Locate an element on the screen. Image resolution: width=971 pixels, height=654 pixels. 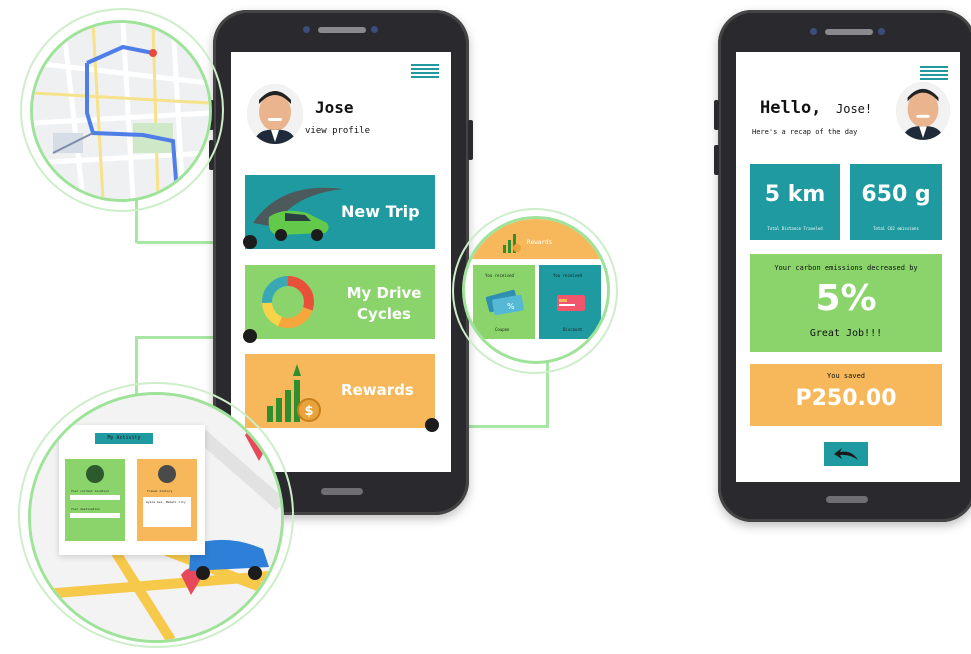
my-drive-cycles-label-line1: My Drive is located at coordinates (384, 293).